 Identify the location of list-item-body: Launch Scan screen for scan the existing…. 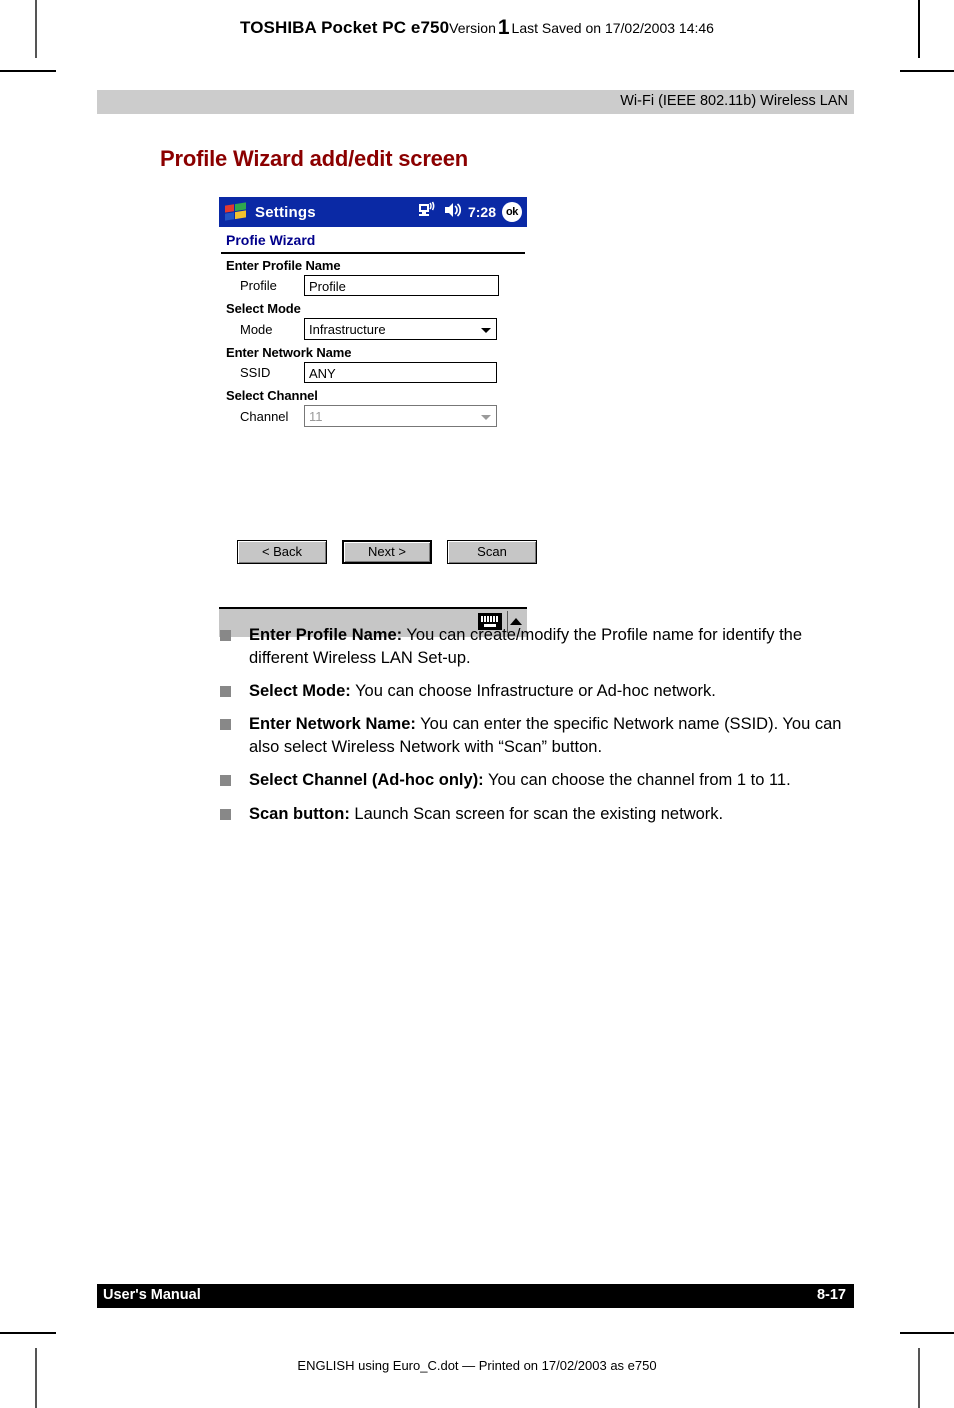
(536, 813).